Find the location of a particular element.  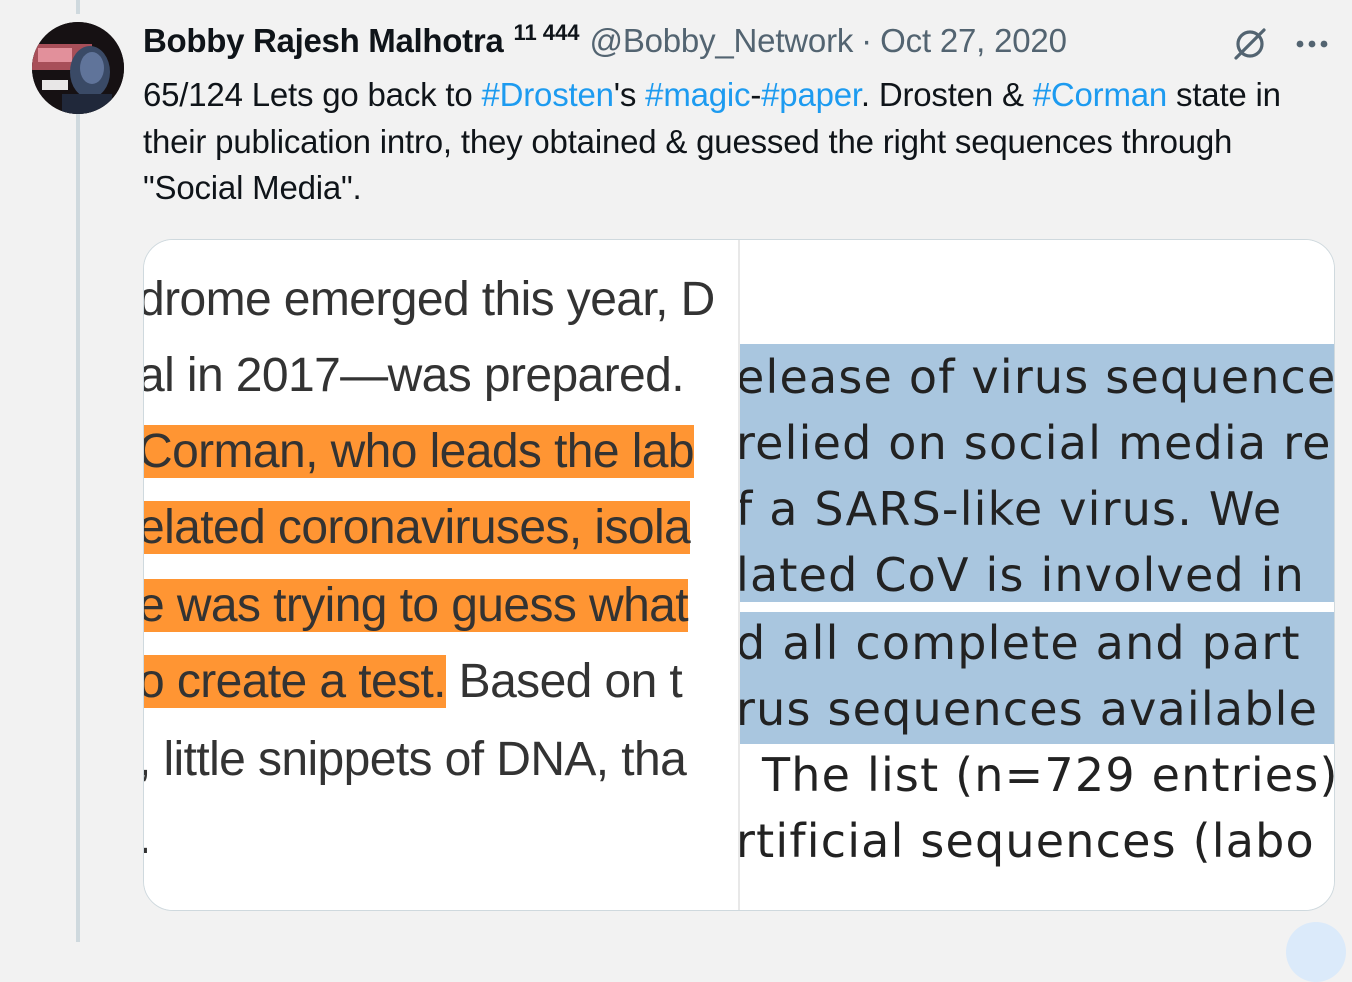

tweet-date: Oct 27, 2020 is located at coordinates (973, 41).